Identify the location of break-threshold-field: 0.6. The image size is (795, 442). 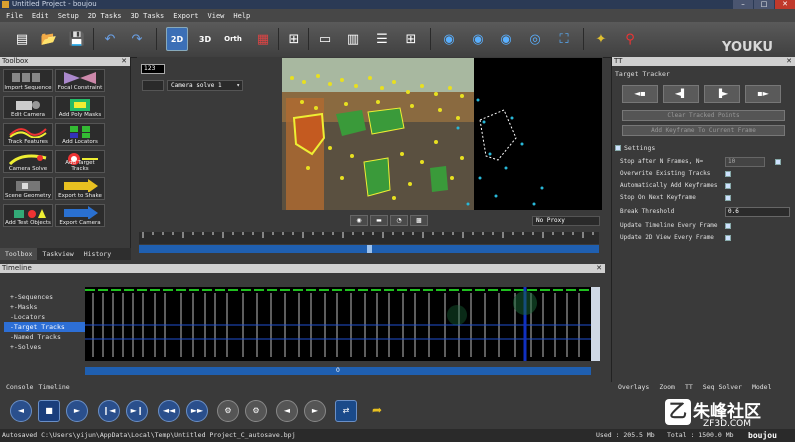
(757, 212).